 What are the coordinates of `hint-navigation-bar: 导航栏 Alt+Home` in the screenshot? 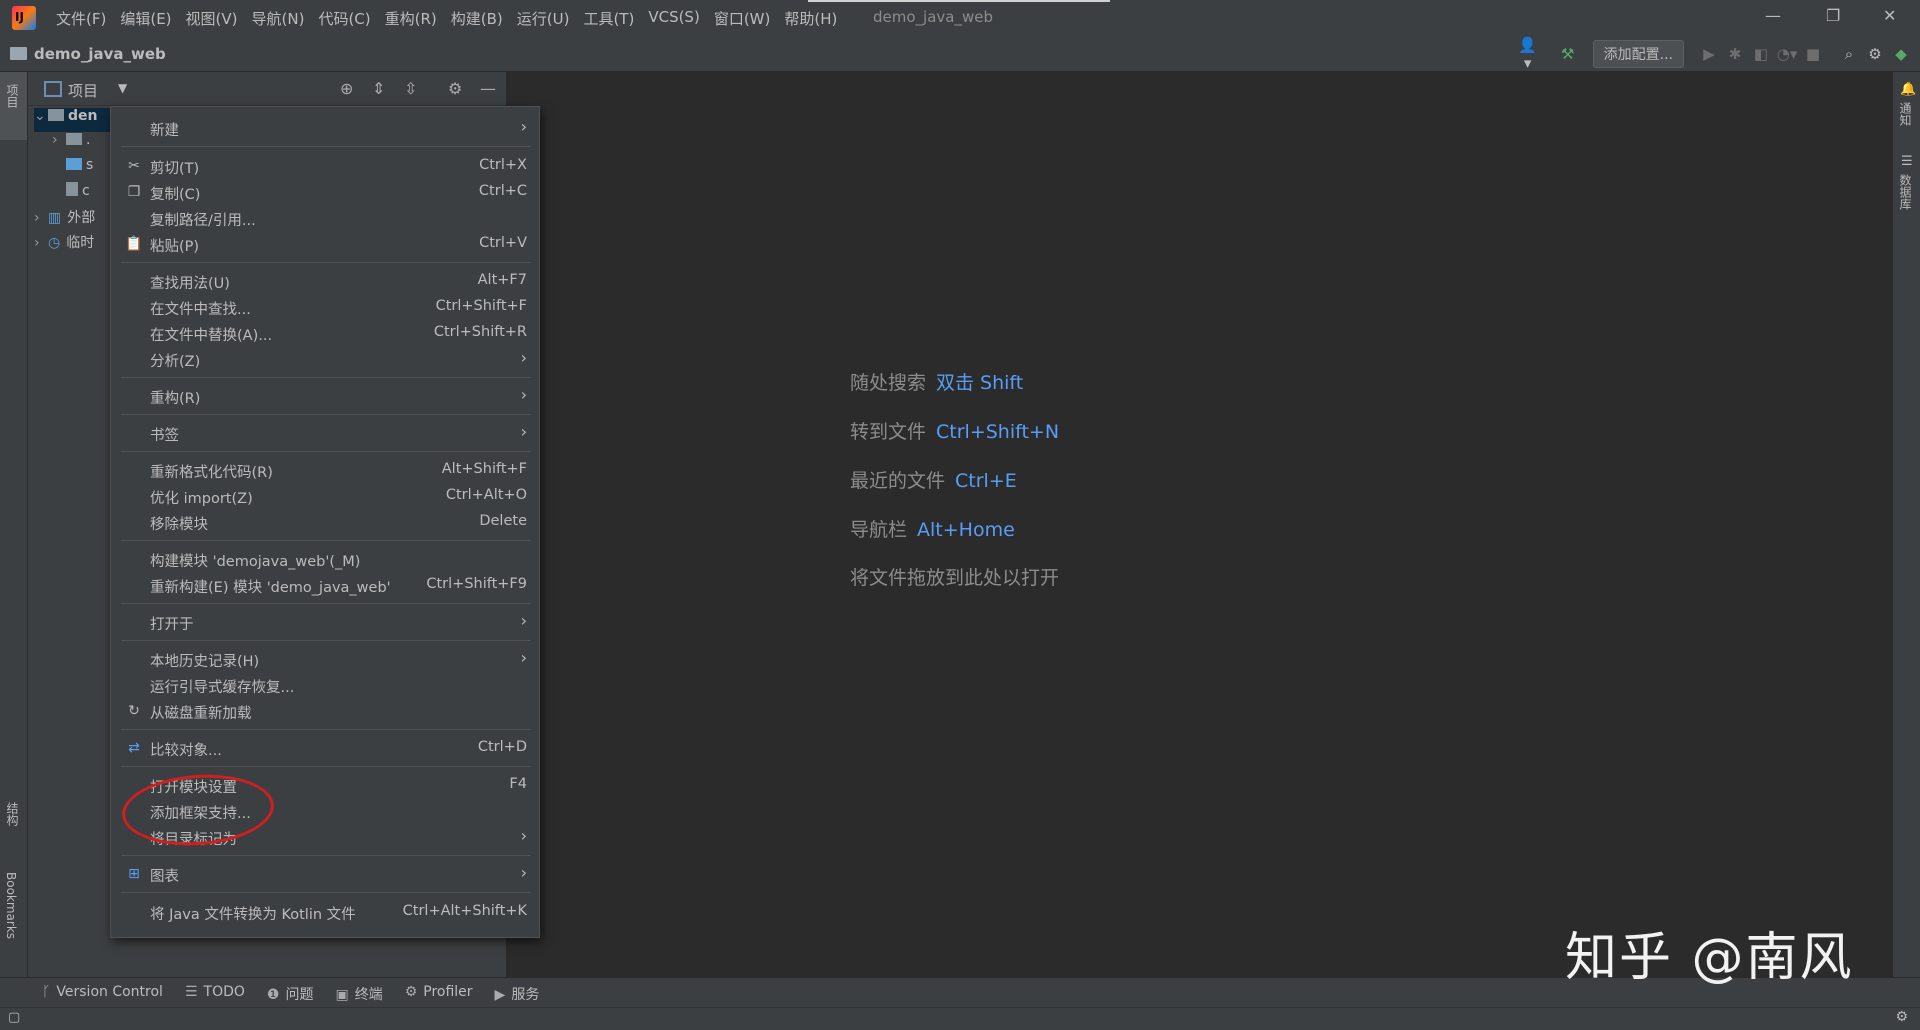 It's located at (932, 528).